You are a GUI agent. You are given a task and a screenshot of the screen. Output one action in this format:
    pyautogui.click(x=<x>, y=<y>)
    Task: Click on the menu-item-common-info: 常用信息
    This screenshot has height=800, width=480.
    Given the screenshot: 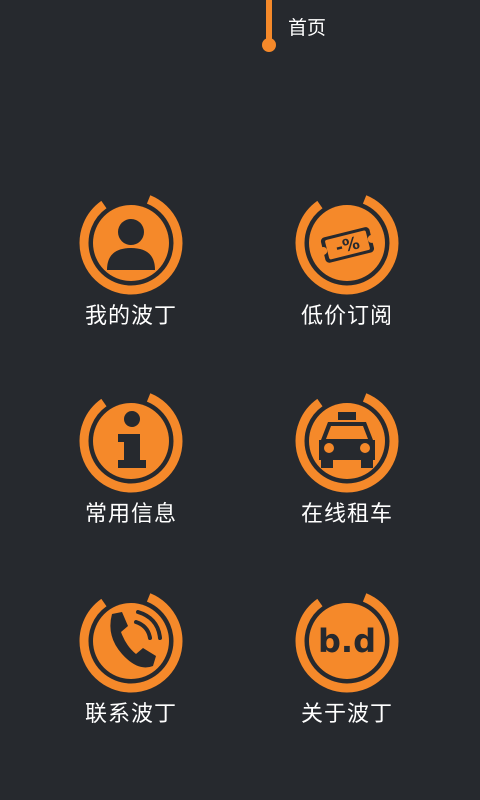 What is the action you would take?
    pyautogui.click(x=131, y=461)
    